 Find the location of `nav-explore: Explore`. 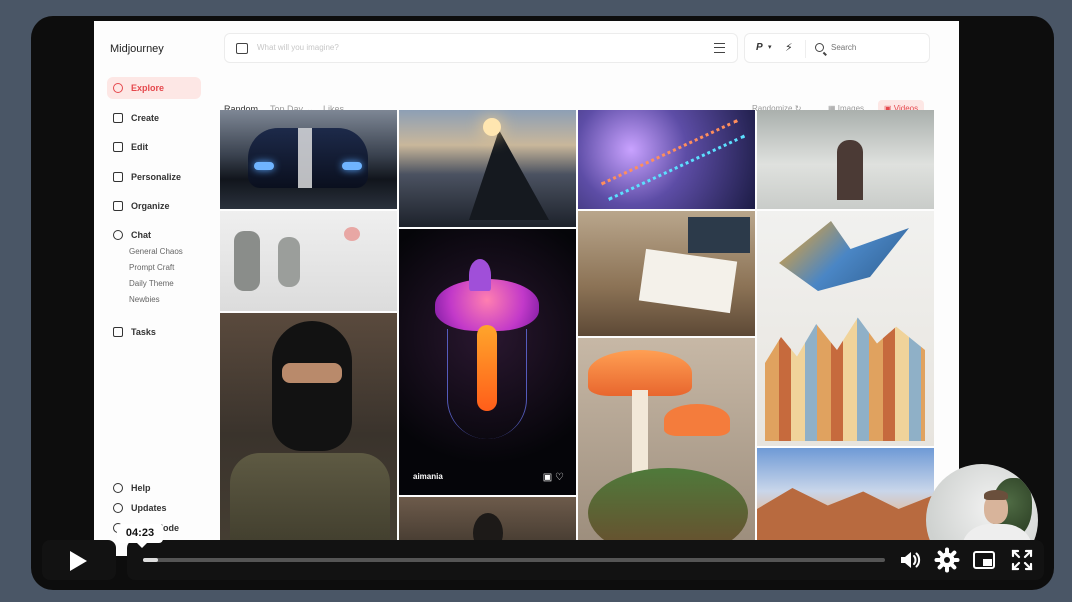

nav-explore: Explore is located at coordinates (154, 88).